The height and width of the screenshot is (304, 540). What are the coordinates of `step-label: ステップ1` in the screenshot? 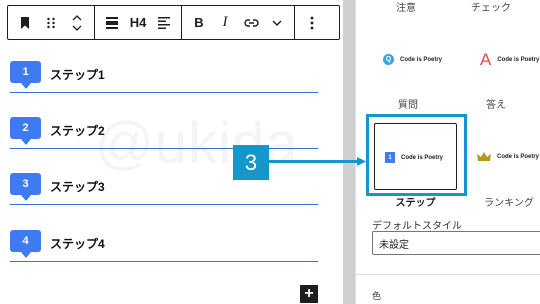 It's located at (77, 75).